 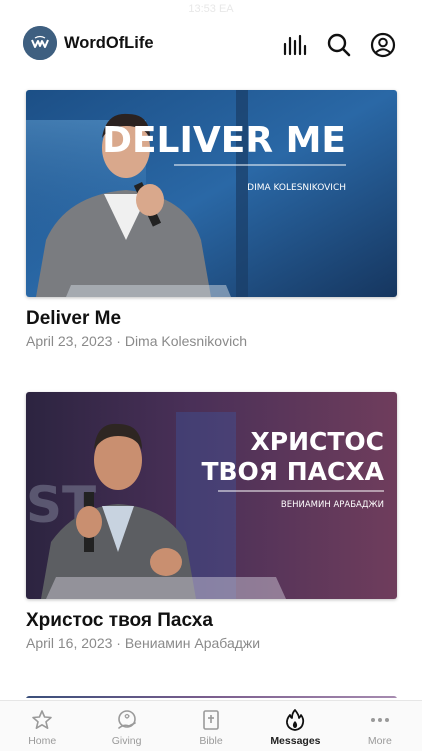 I want to click on tab-label: Home, so click(x=42, y=741).